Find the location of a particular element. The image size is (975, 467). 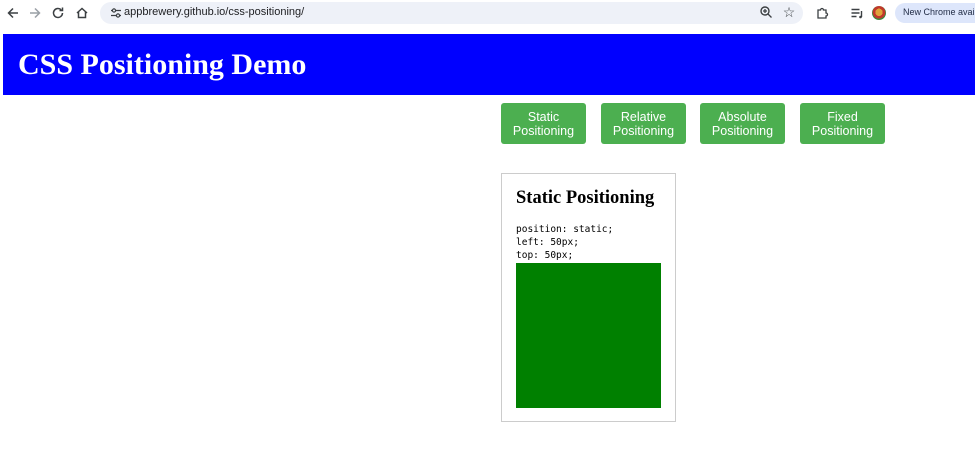

update-label: New Chrome available is located at coordinates (939, 12).